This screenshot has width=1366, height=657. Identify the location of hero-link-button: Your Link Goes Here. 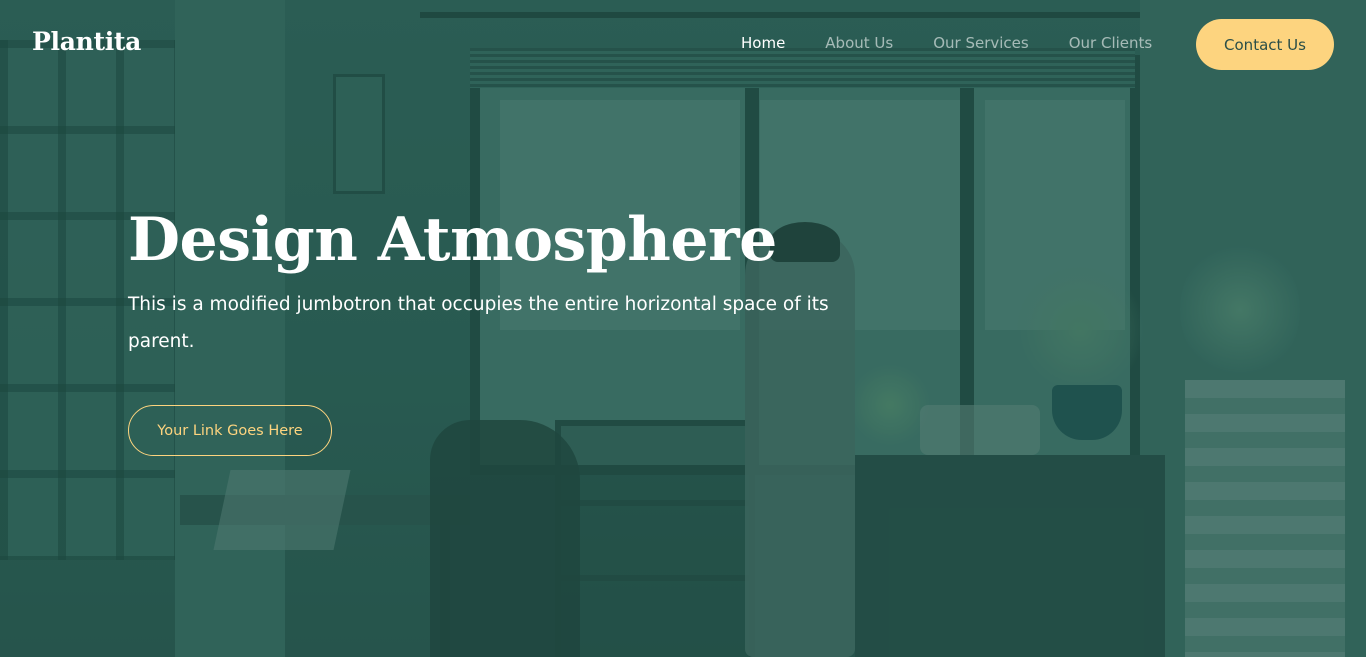
(230, 430).